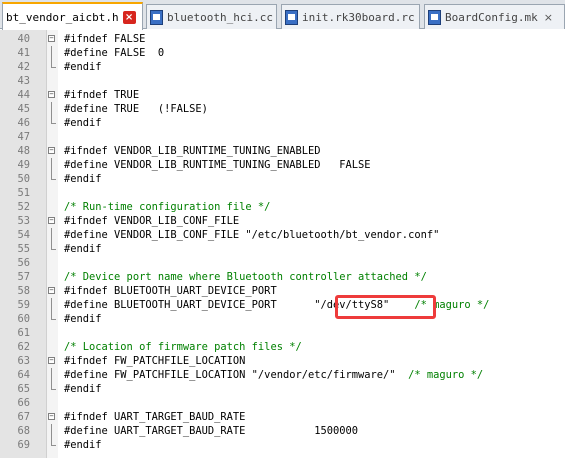 This screenshot has height=458, width=565. I want to click on line-number: 65, so click(23, 389).